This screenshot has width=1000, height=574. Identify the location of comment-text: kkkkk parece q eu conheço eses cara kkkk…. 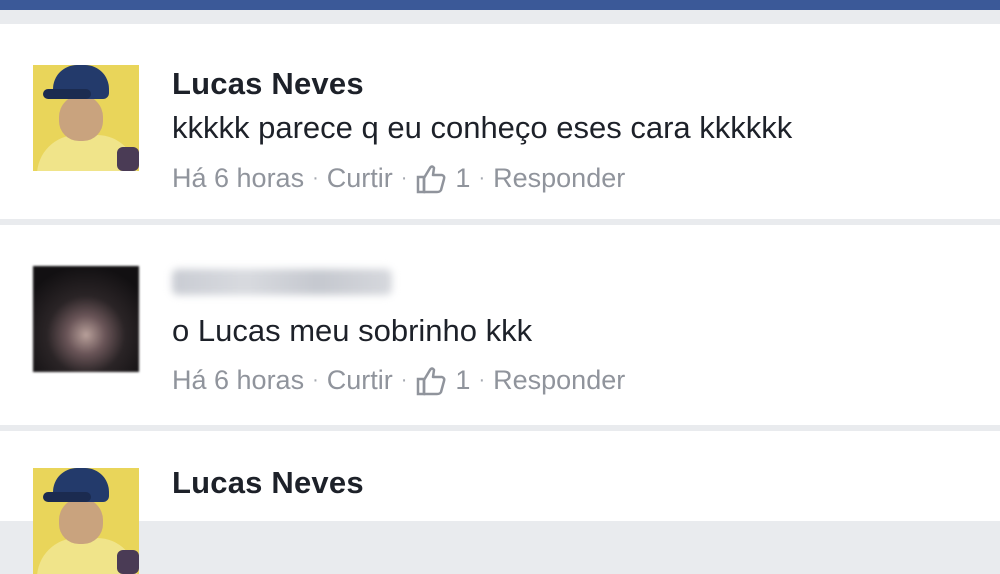
(482, 127).